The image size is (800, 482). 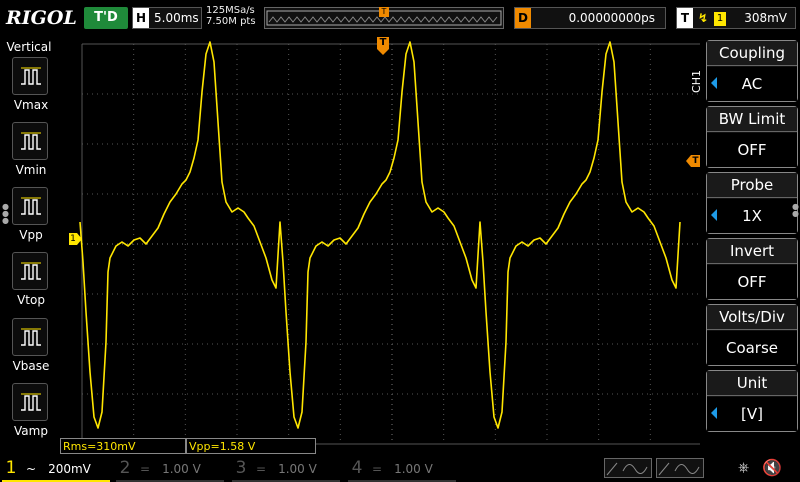 I want to click on vmin-icon, so click(x=31, y=141).